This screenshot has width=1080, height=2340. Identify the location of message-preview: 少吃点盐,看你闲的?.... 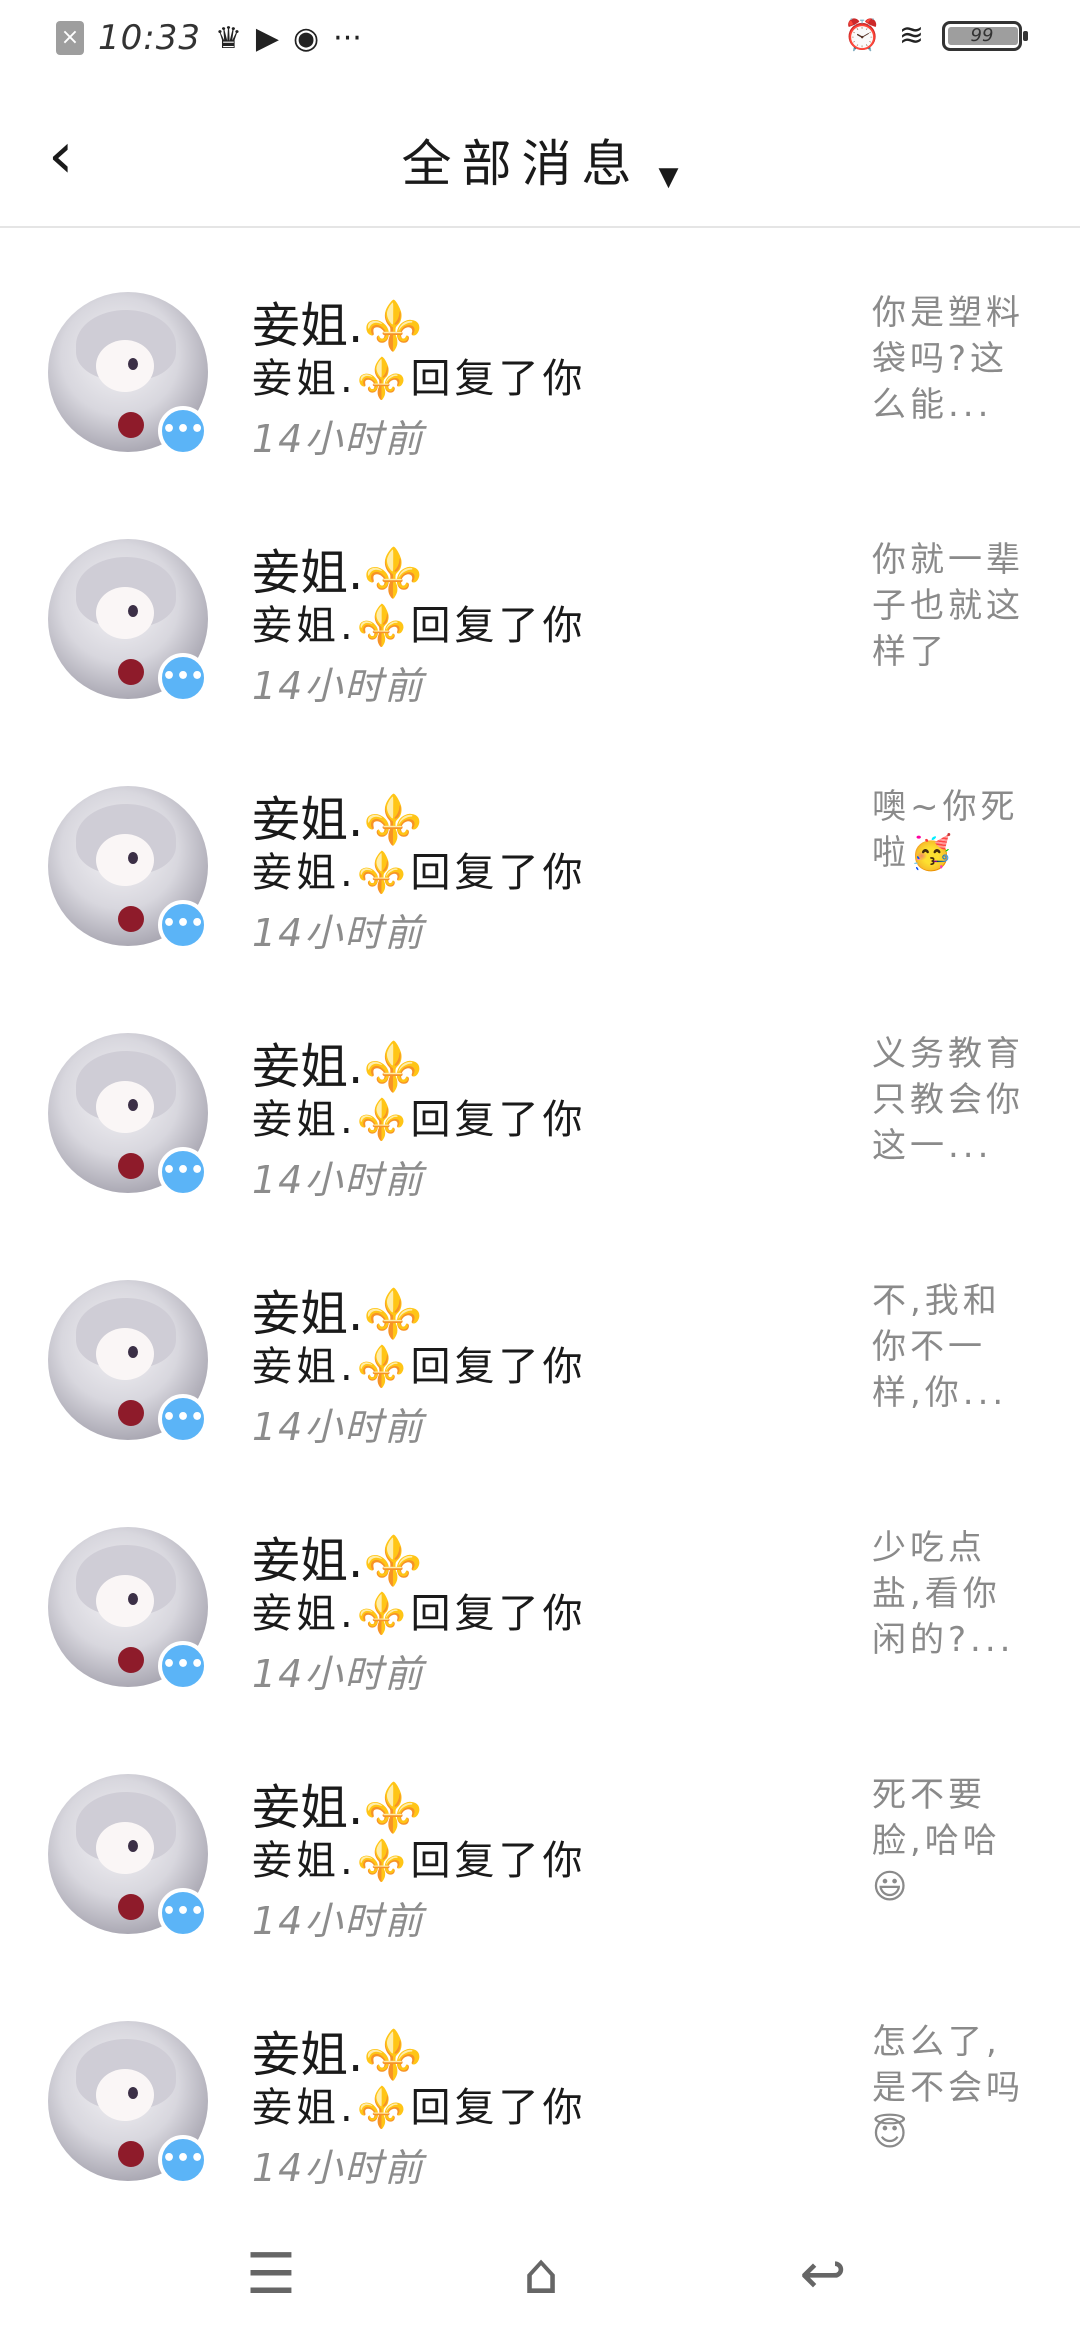
(952, 1594).